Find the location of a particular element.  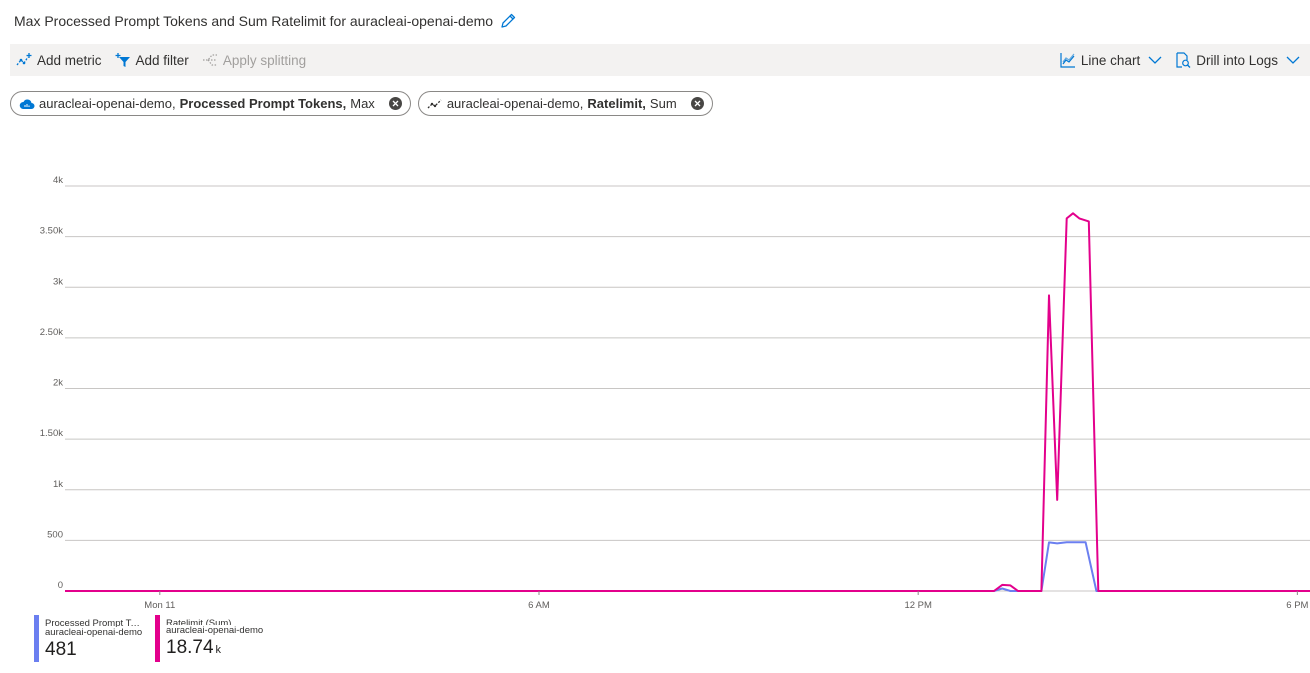

y-tick-label: 500 is located at coordinates (55, 534).